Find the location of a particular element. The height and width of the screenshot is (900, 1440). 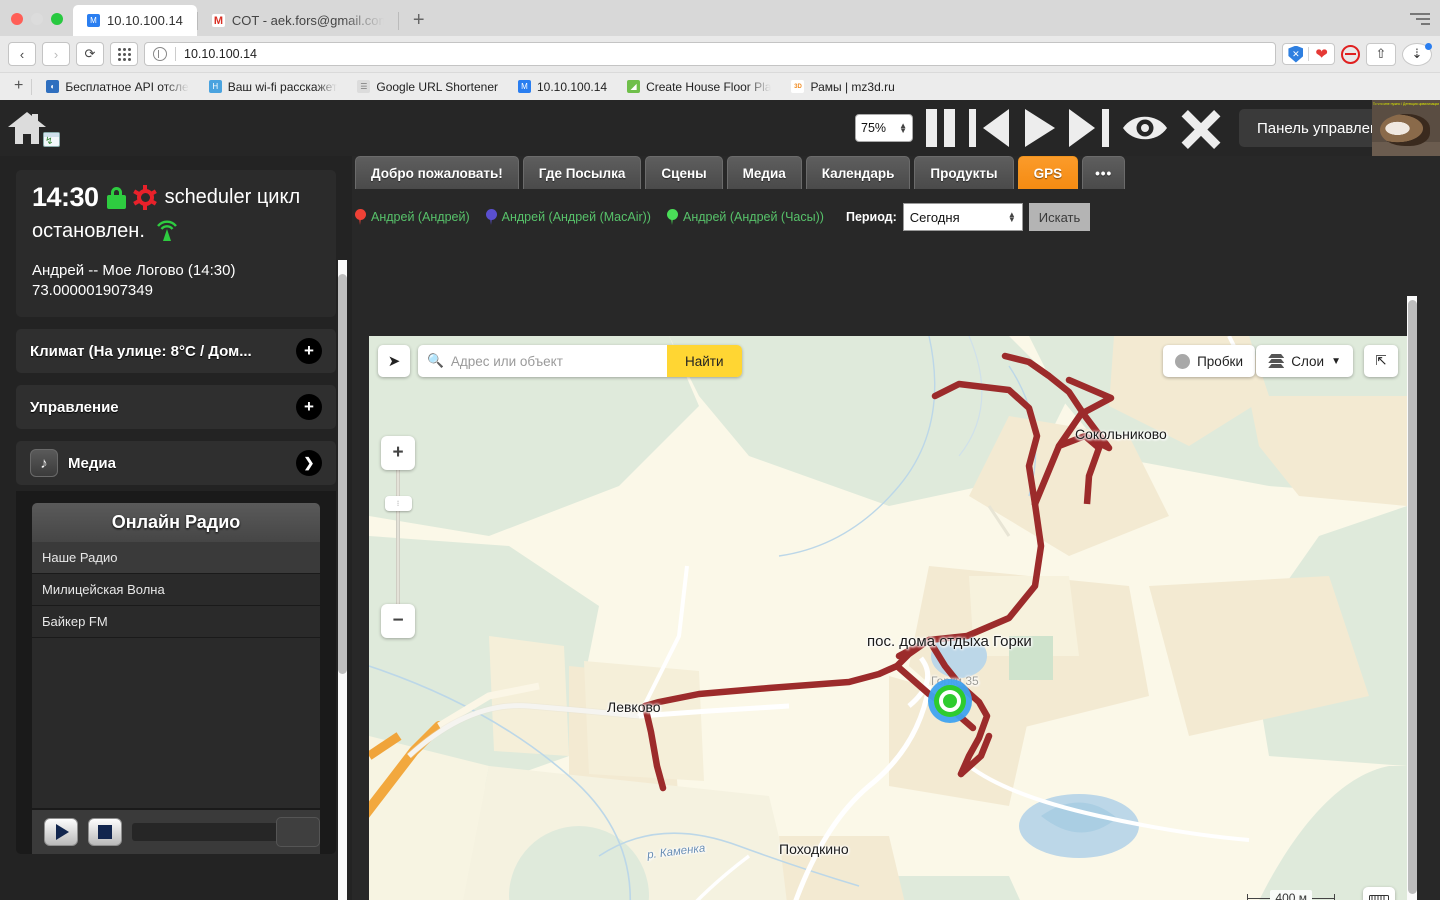

close-window-button is located at coordinates (17, 19).